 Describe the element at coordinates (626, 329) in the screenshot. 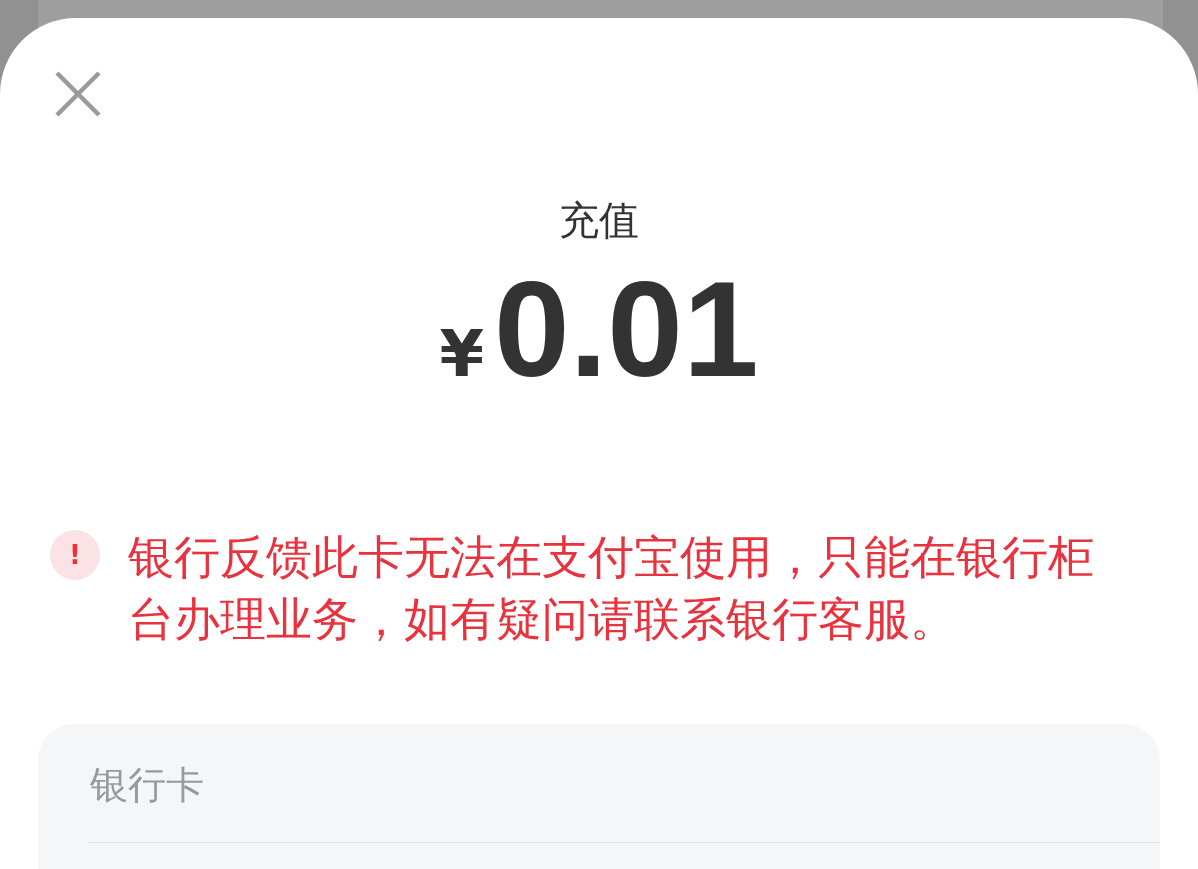

I see `amount-value: 0.01` at that location.